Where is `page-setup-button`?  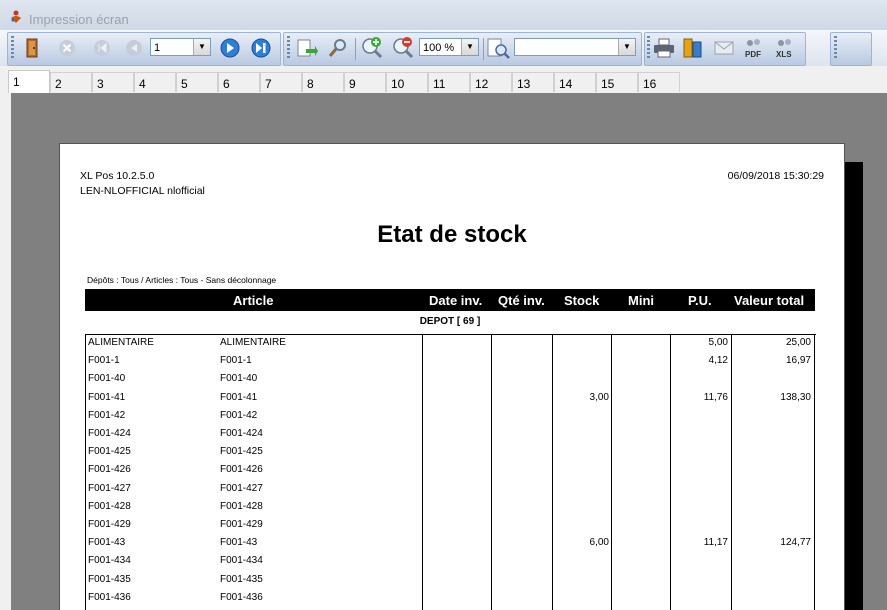 page-setup-button is located at coordinates (307, 48).